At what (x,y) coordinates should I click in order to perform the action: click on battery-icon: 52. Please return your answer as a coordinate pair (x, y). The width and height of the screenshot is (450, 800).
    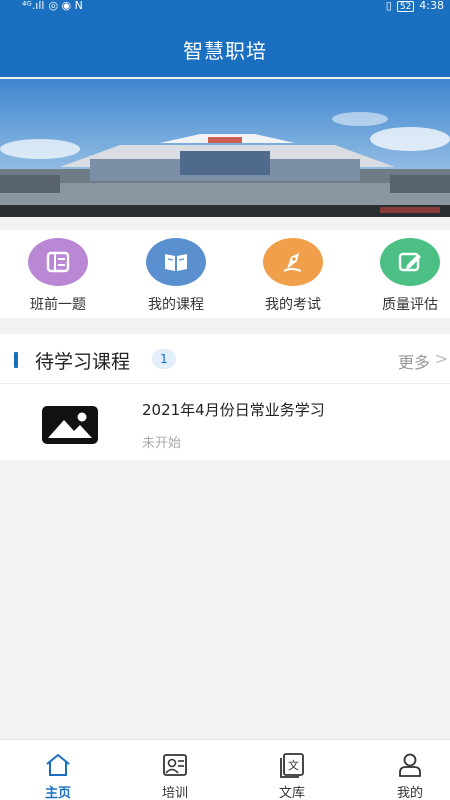
    Looking at the image, I should click on (405, 6).